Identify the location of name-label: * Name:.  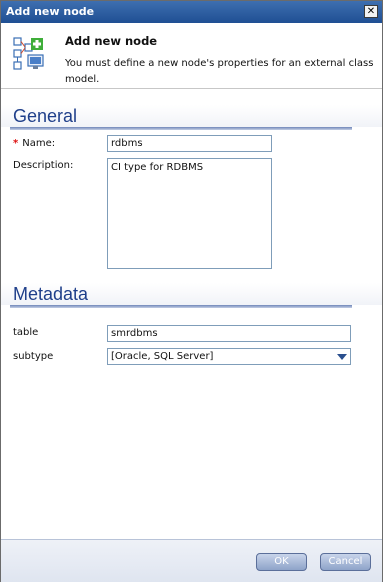
(34, 143).